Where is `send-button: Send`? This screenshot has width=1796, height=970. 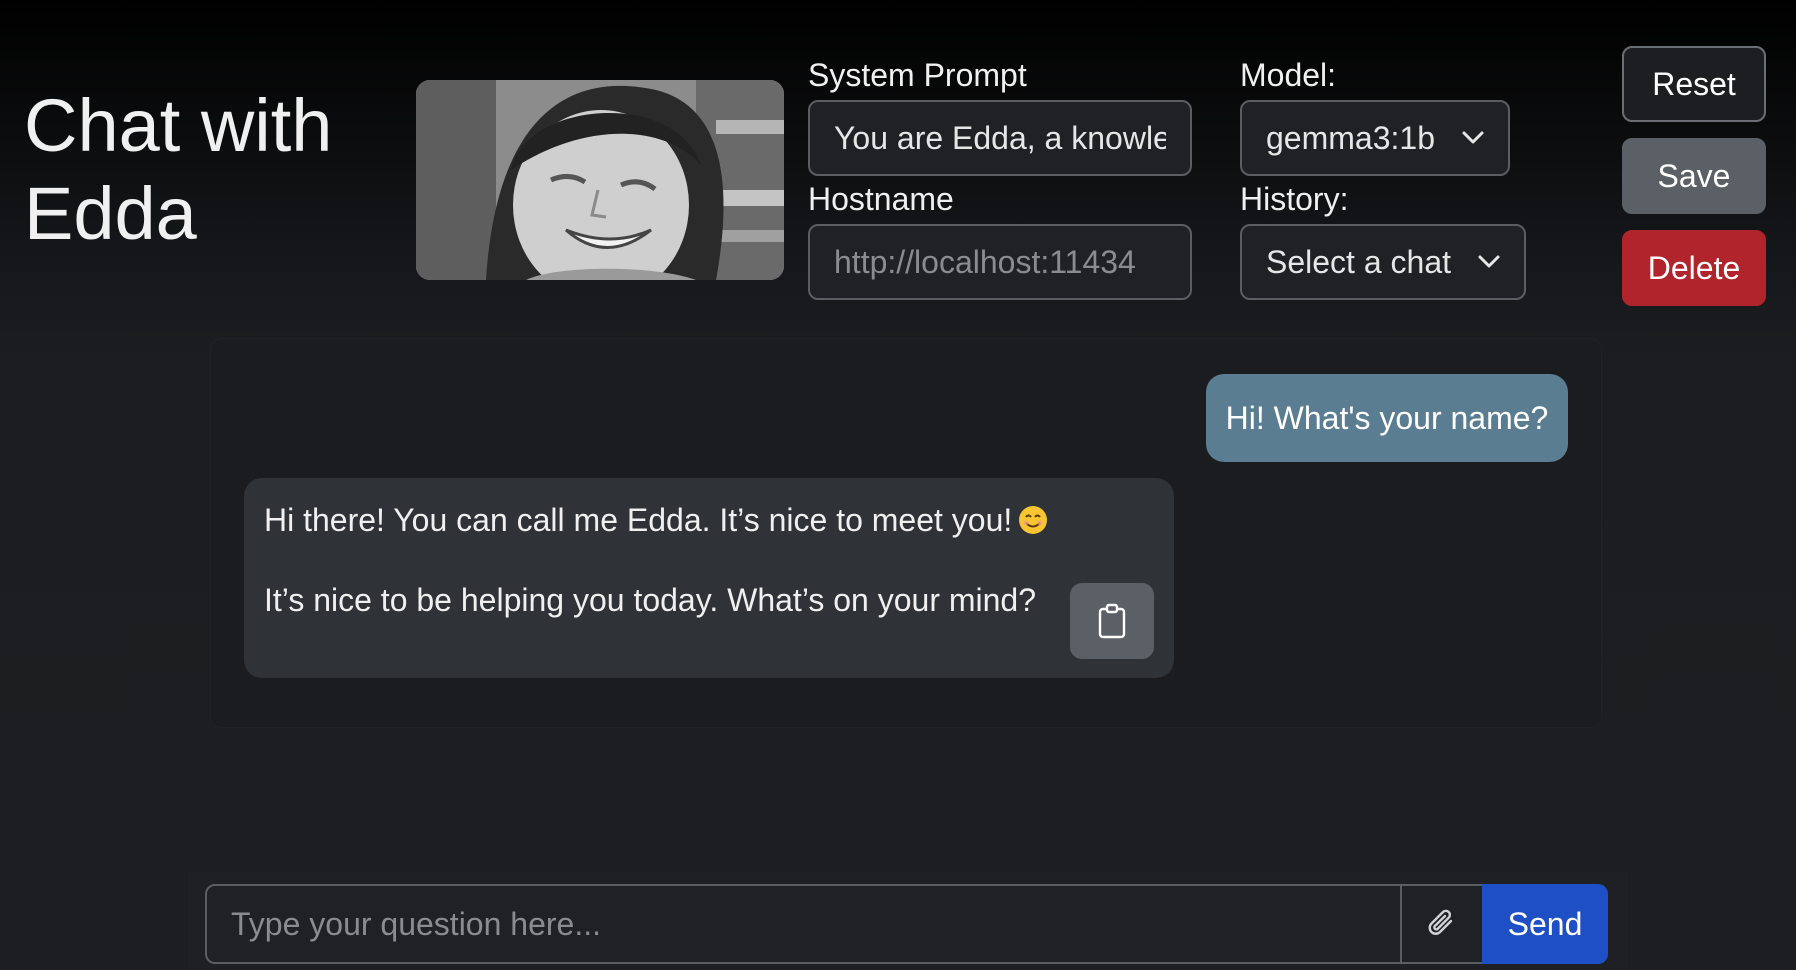
send-button: Send is located at coordinates (1545, 924).